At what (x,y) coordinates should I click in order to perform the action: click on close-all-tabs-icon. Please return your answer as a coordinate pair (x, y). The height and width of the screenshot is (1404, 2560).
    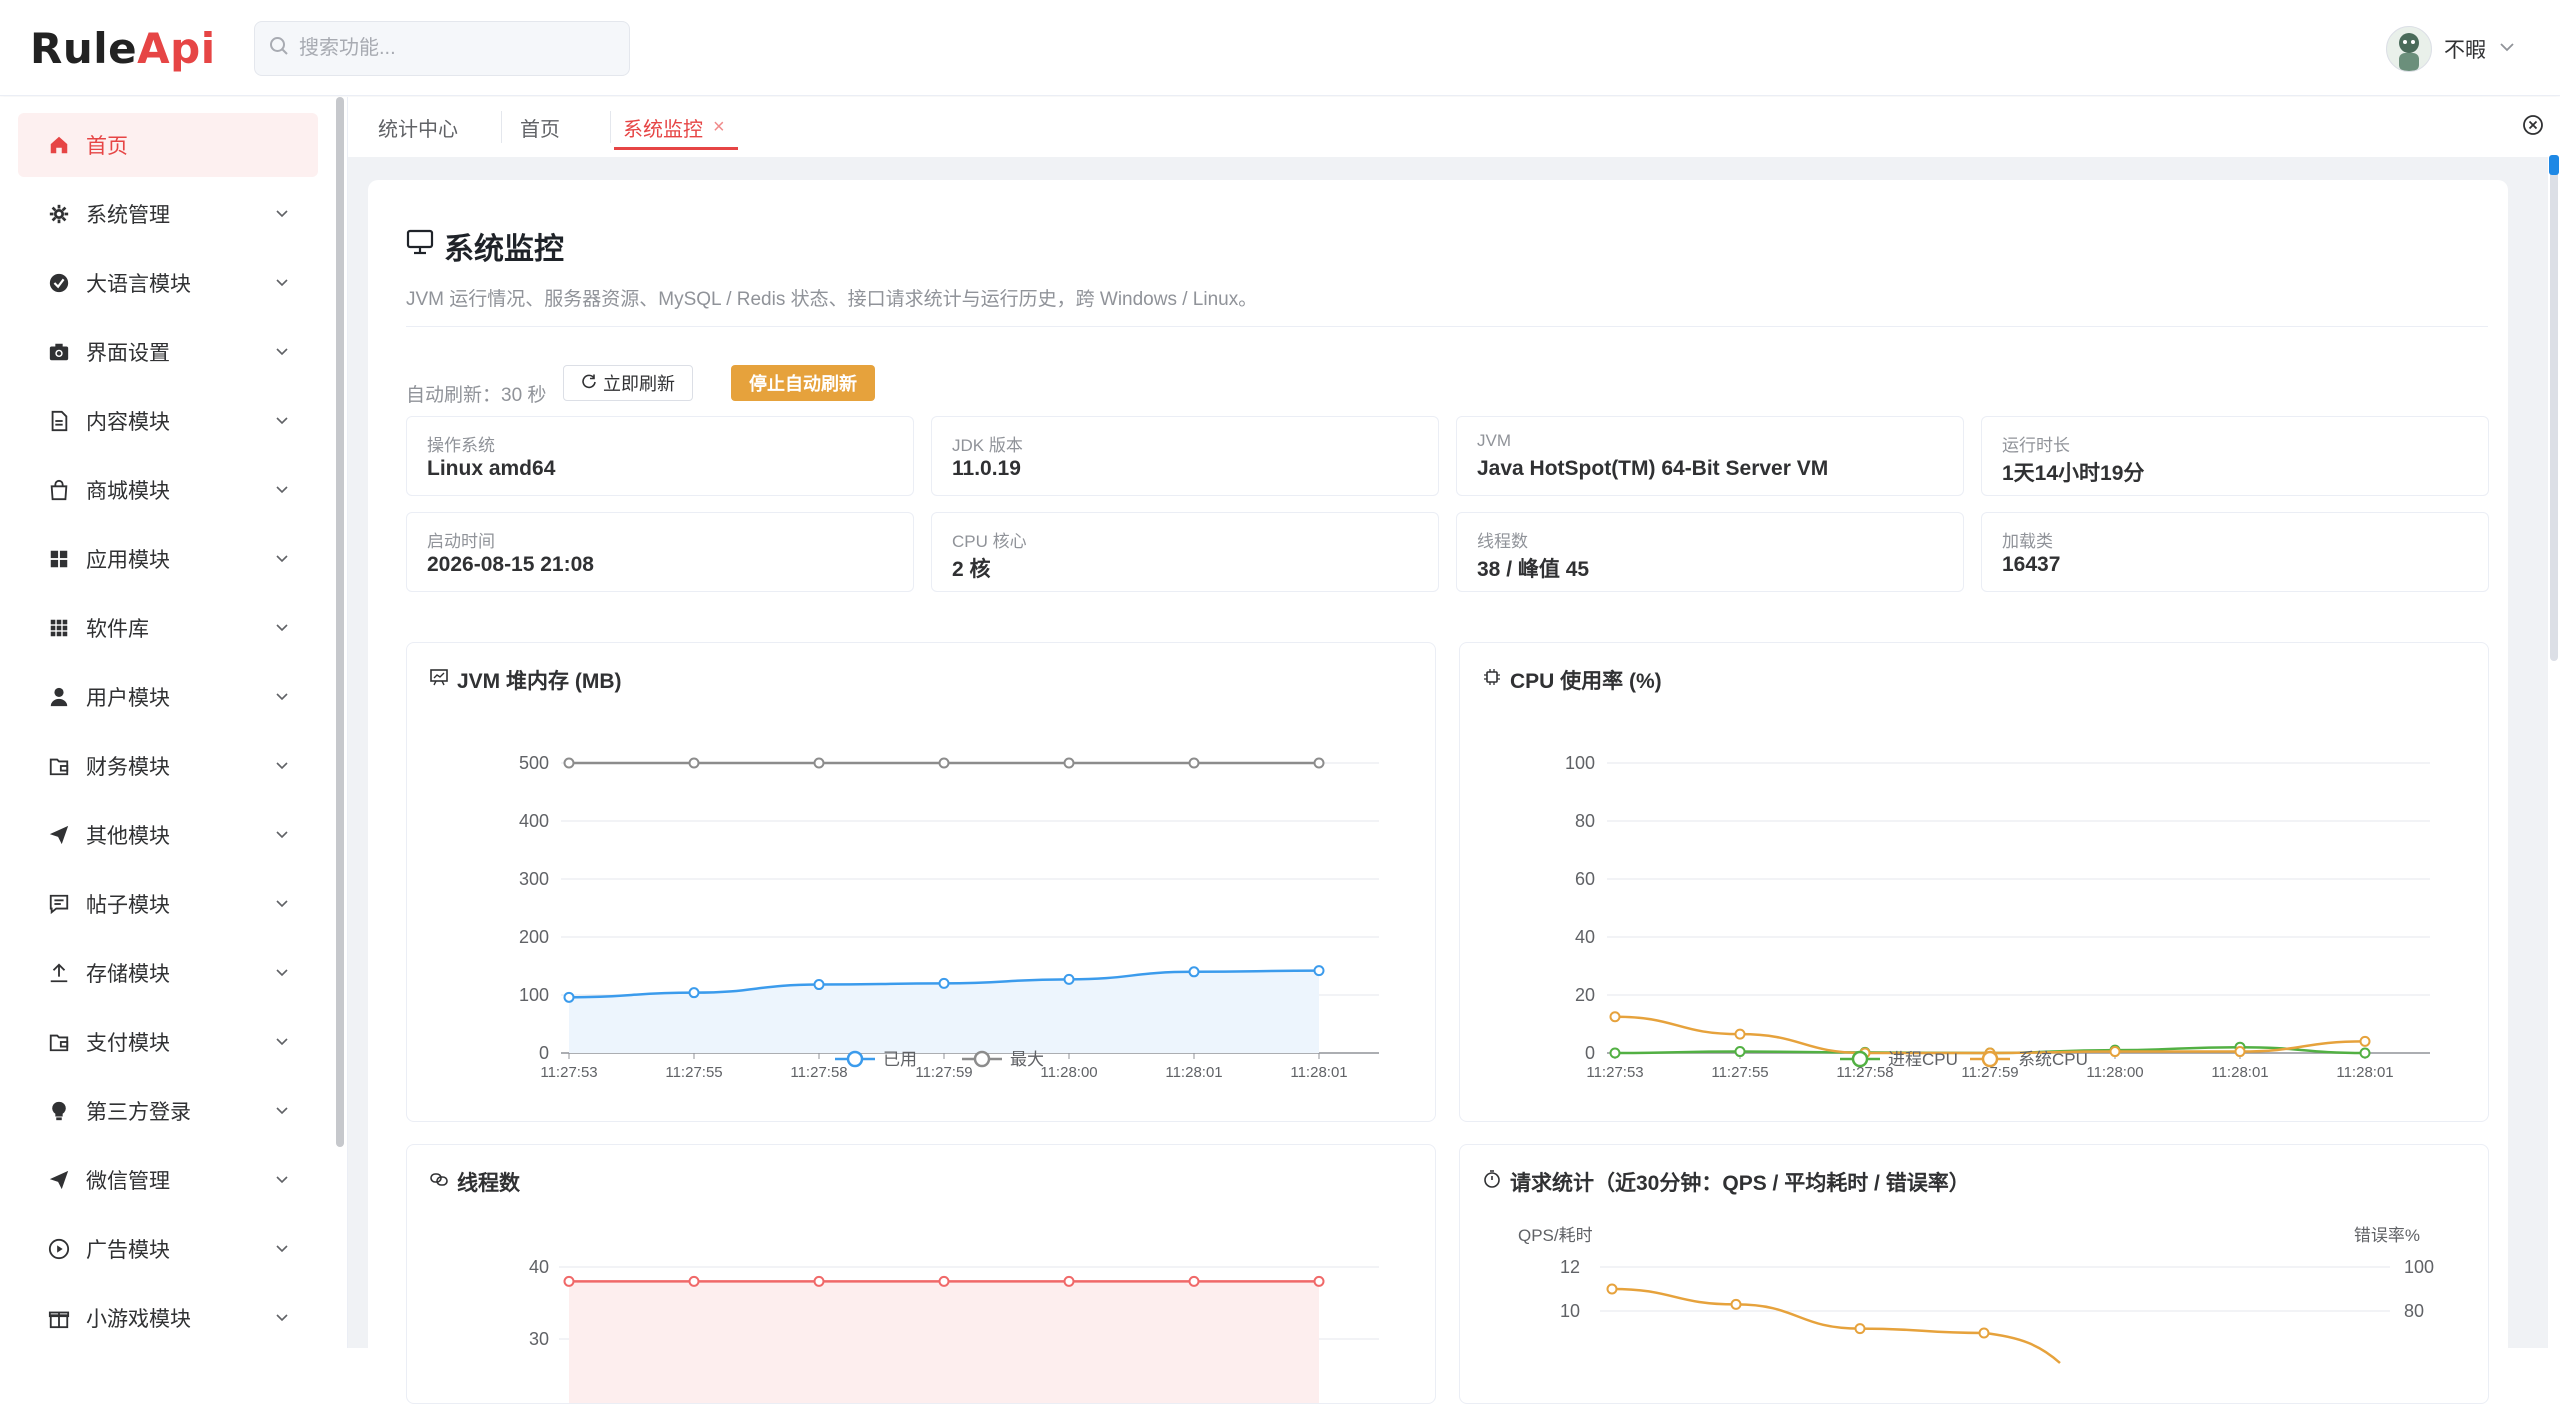
    Looking at the image, I should click on (2533, 127).